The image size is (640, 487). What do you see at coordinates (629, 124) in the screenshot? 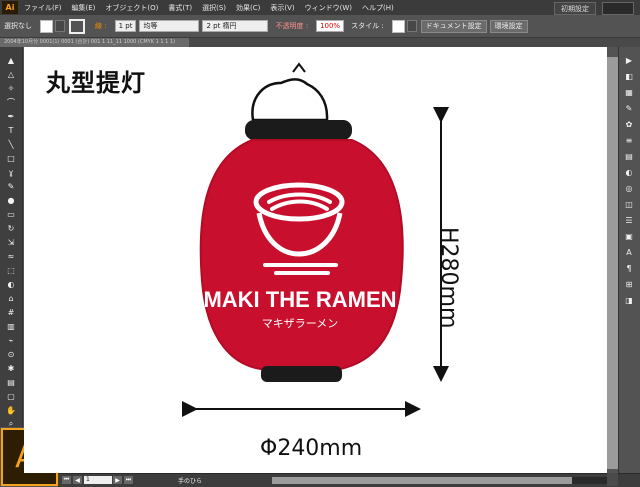
I see `symbols-panel-icon: ✿` at bounding box center [629, 124].